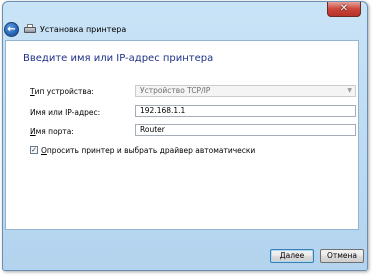  I want to click on back-arrow-icon: ←, so click(11, 29).